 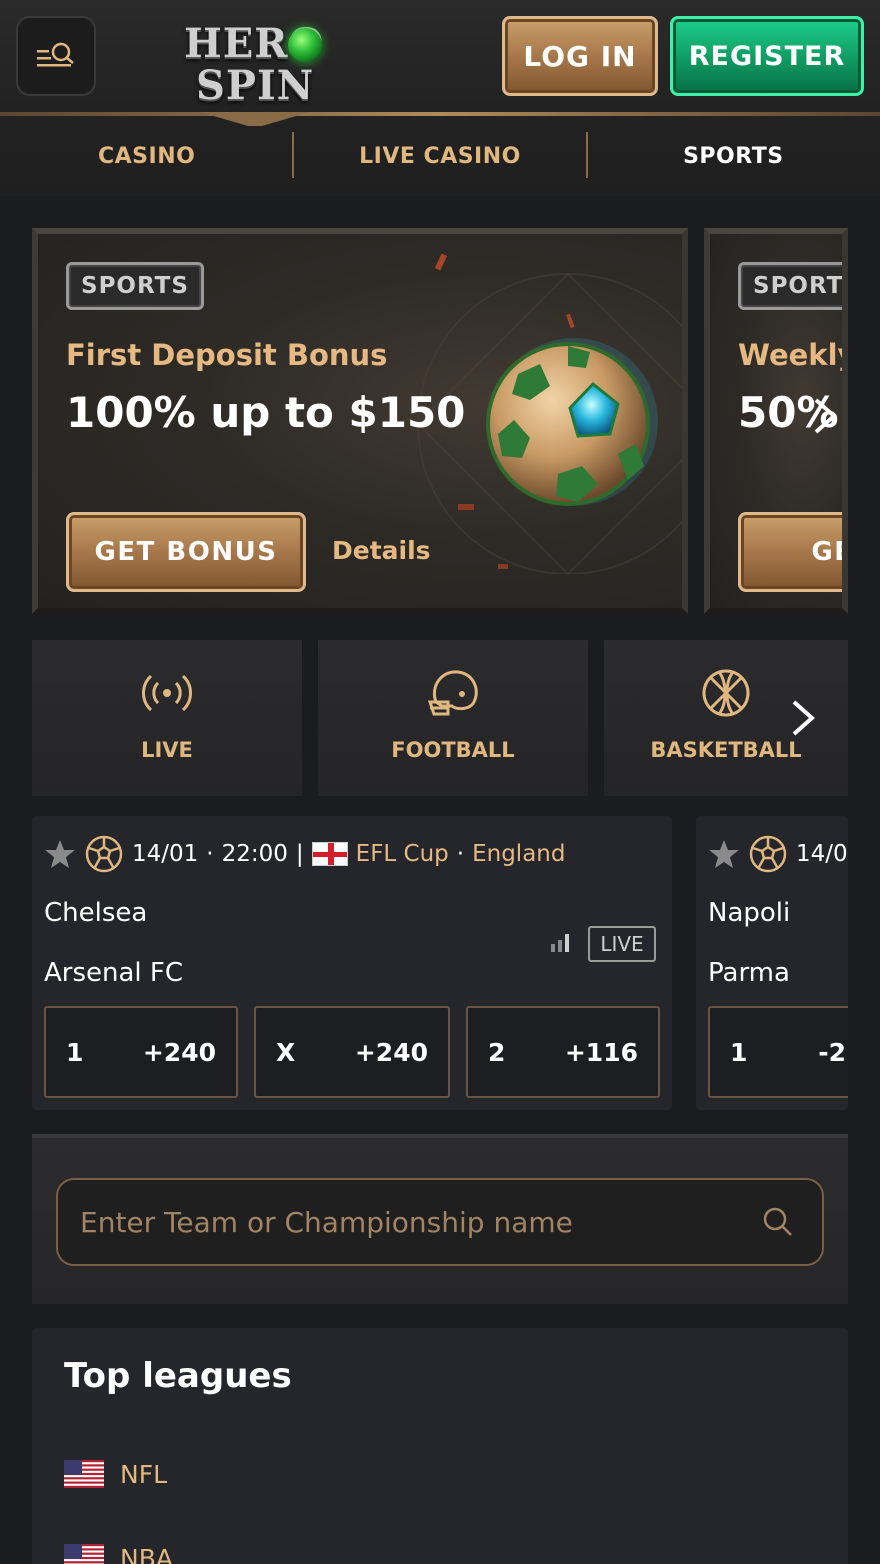 I want to click on match-card: 14/0 Napoli Parma 1 -2, so click(x=772, y=963).